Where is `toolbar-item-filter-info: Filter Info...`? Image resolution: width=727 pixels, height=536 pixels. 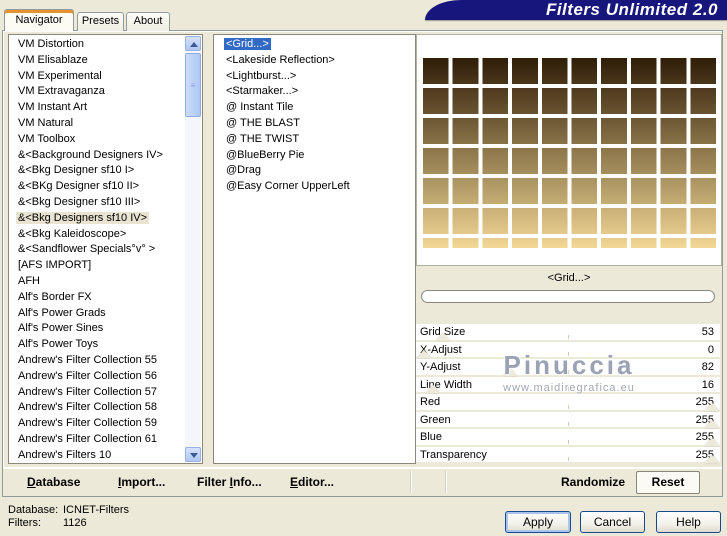
toolbar-item-filter-info: Filter Info... is located at coordinates (229, 482).